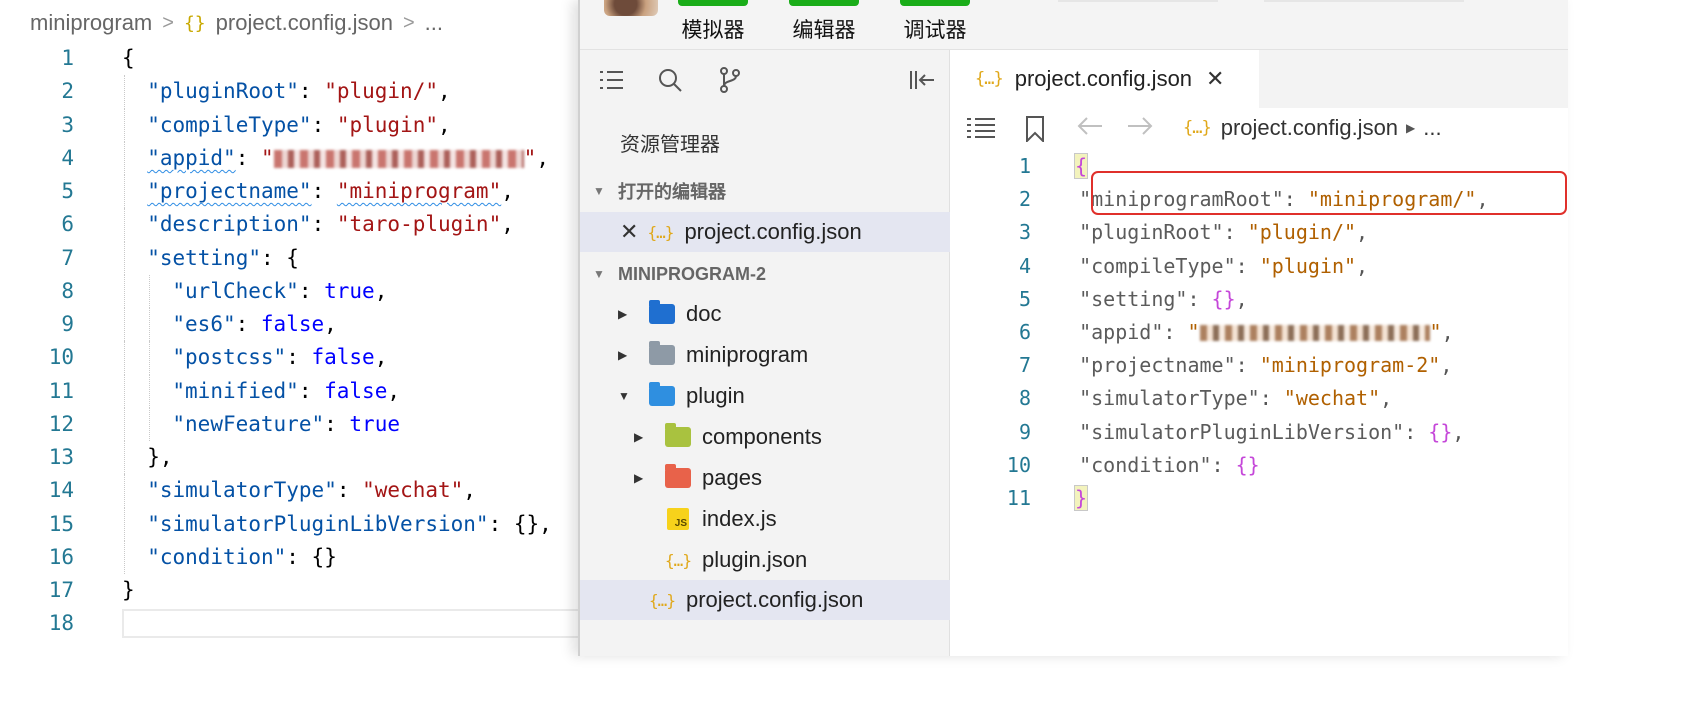 This screenshot has width=1696, height=710. I want to click on tree-item-doc: ▶ doc, so click(765, 314).